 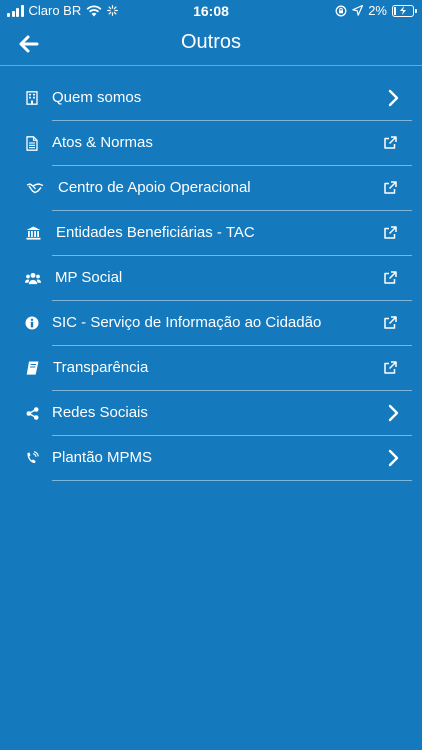 What do you see at coordinates (97, 97) in the screenshot?
I see `menu-item-label: Quem somos` at bounding box center [97, 97].